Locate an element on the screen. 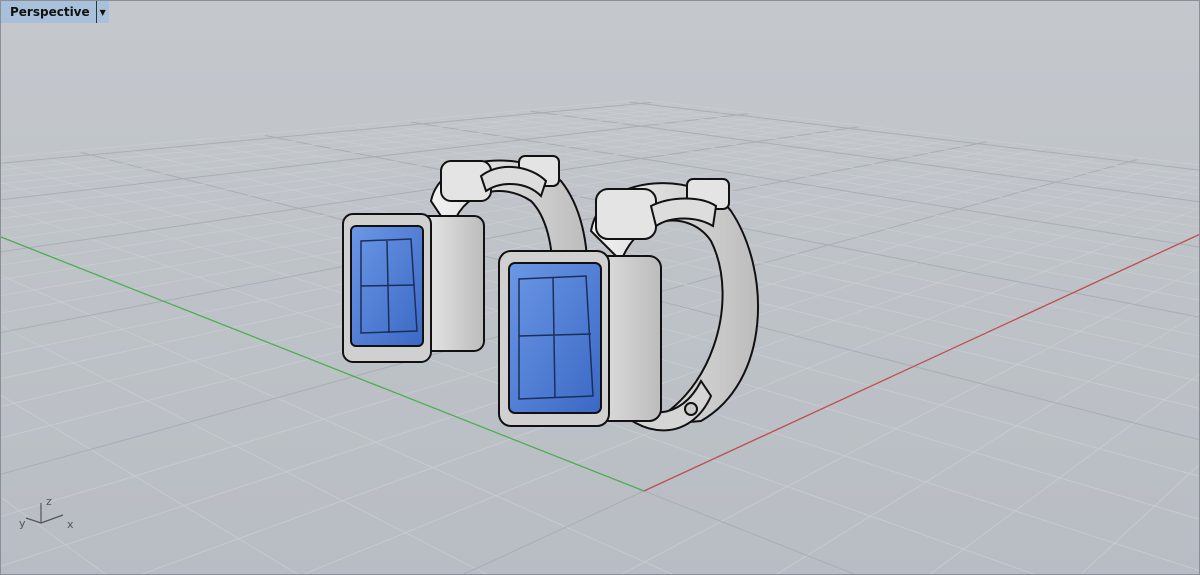 The image size is (1200, 575). gizmo-z-label: z is located at coordinates (49, 501).